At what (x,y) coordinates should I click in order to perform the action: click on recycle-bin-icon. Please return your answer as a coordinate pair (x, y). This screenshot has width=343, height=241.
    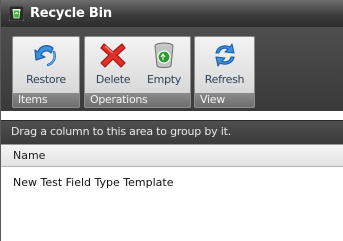
    Looking at the image, I should click on (16, 13).